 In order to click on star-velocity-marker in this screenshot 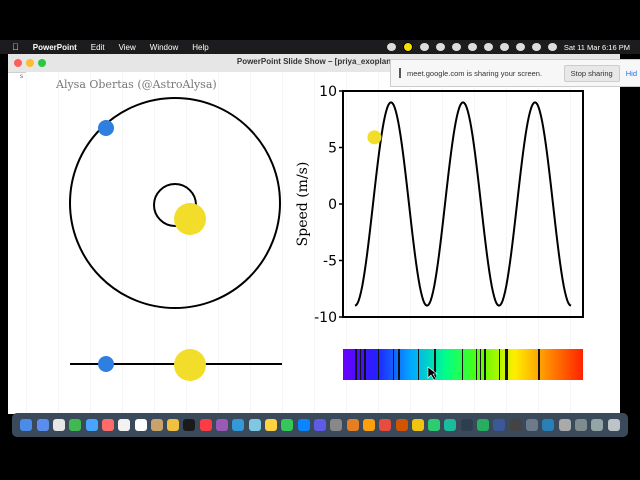, I will do `click(374, 137)`.